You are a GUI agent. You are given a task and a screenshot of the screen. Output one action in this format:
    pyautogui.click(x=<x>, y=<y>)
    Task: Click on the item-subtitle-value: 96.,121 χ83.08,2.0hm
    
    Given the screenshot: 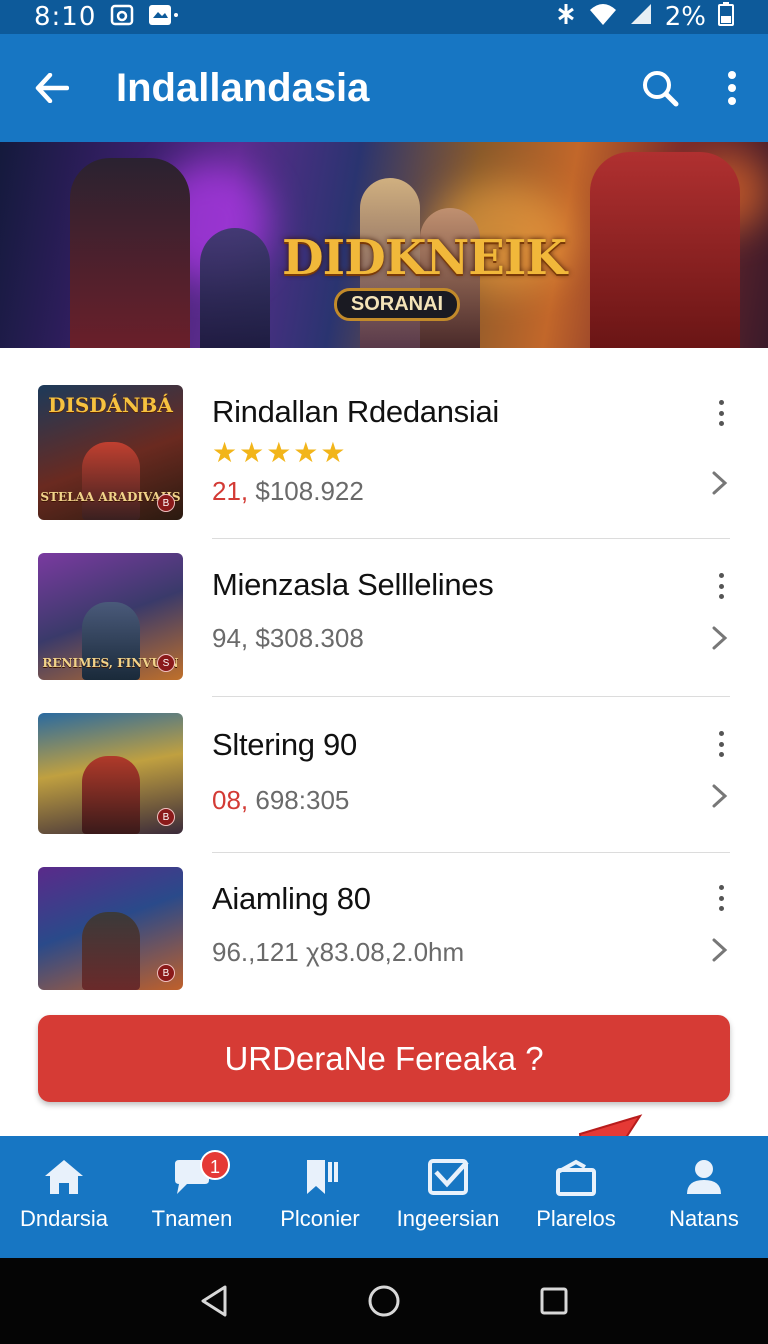 What is the action you would take?
    pyautogui.click(x=338, y=952)
    